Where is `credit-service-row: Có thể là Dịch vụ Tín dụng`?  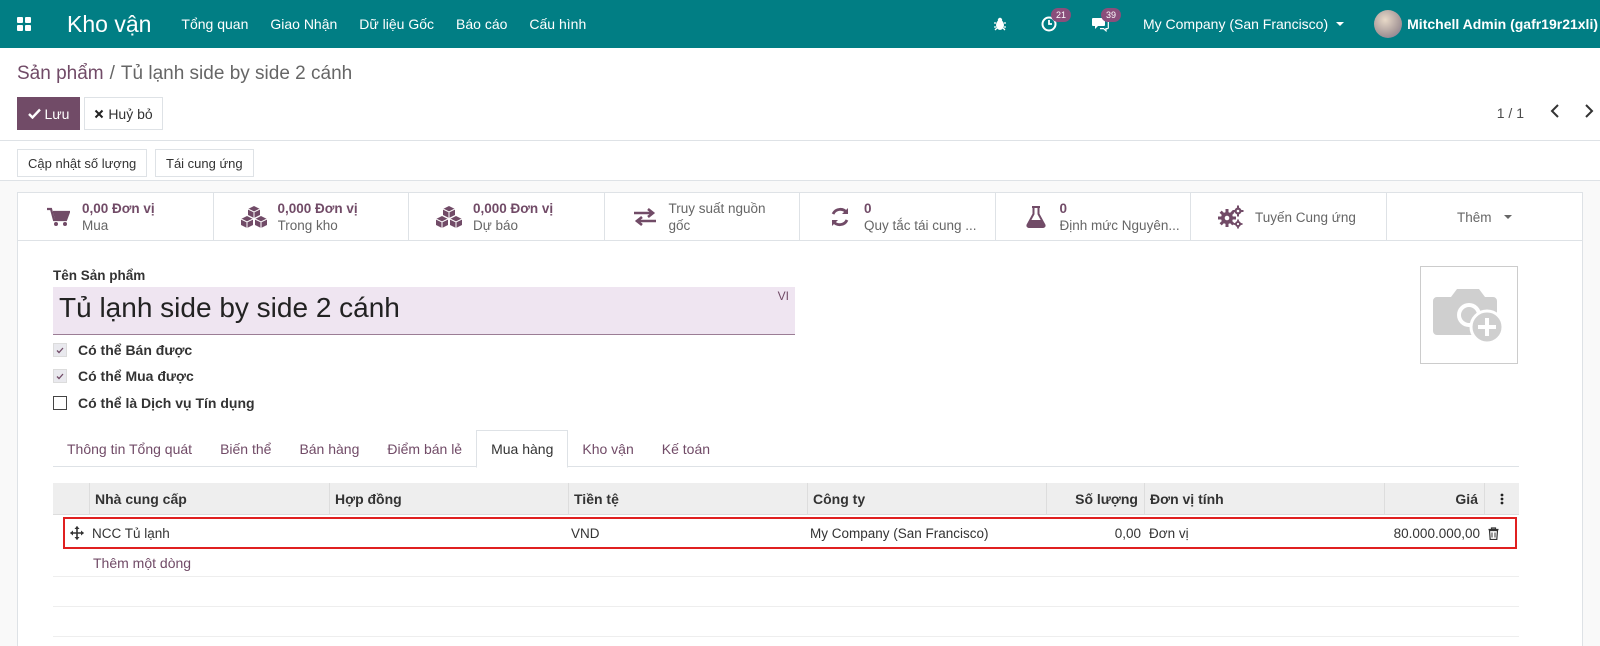
credit-service-row: Có thể là Dịch vụ Tín dụng is located at coordinates (154, 403).